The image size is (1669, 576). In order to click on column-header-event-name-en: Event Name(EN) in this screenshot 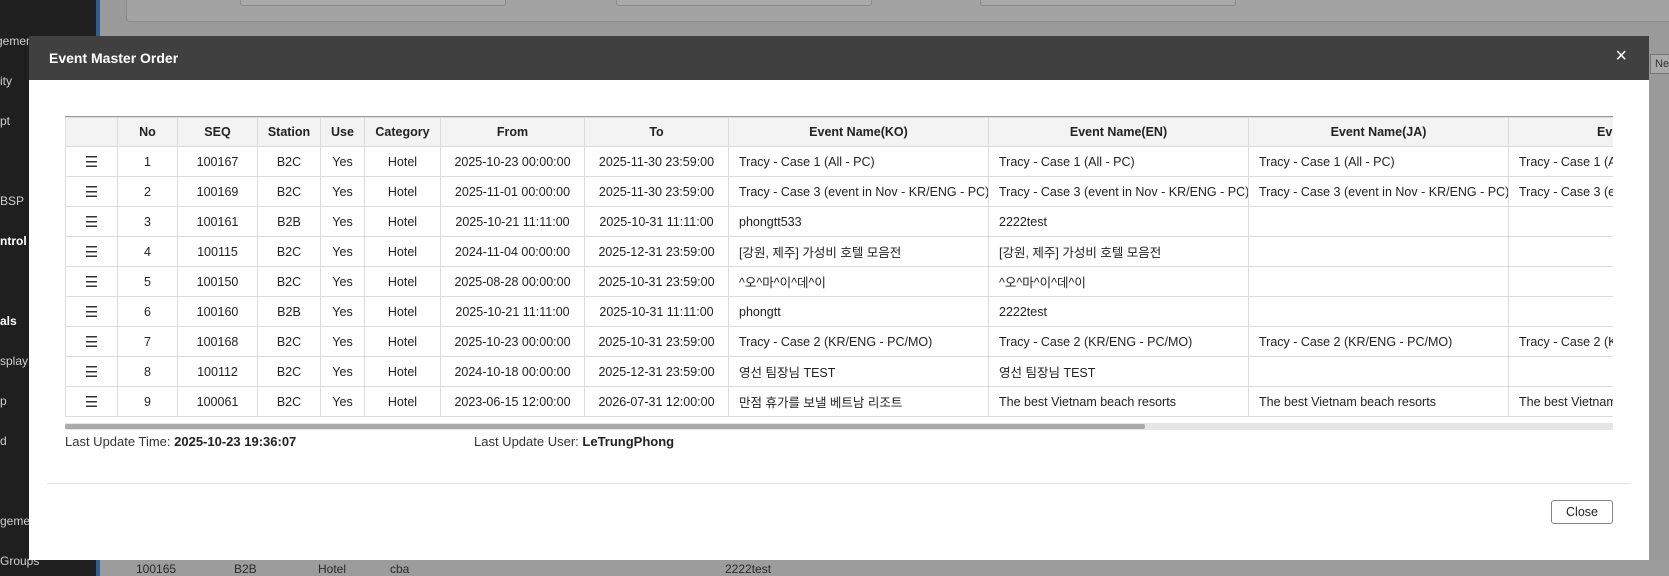, I will do `click(1118, 132)`.